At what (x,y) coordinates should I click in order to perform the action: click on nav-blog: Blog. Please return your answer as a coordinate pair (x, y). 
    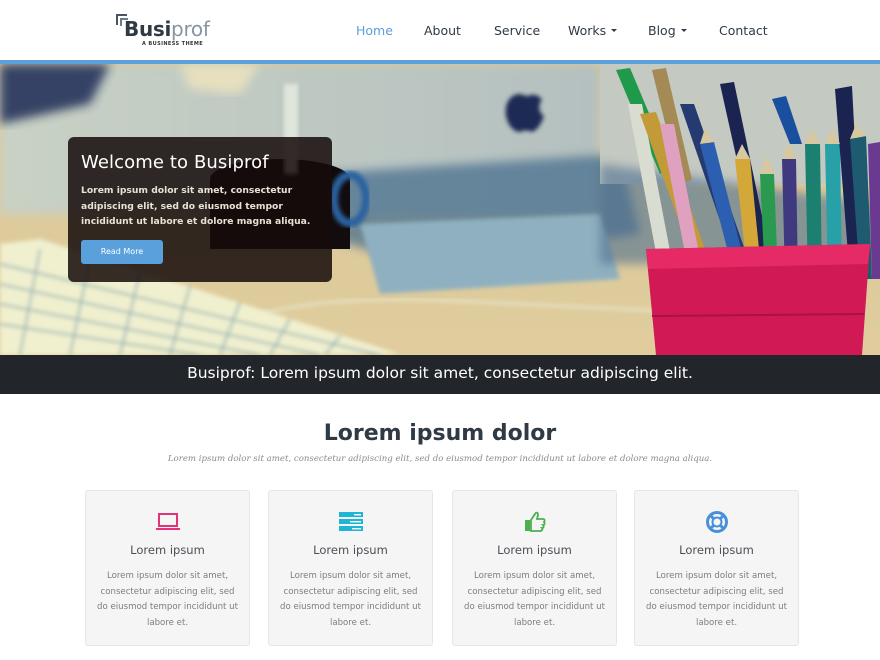
    Looking at the image, I should click on (667, 30).